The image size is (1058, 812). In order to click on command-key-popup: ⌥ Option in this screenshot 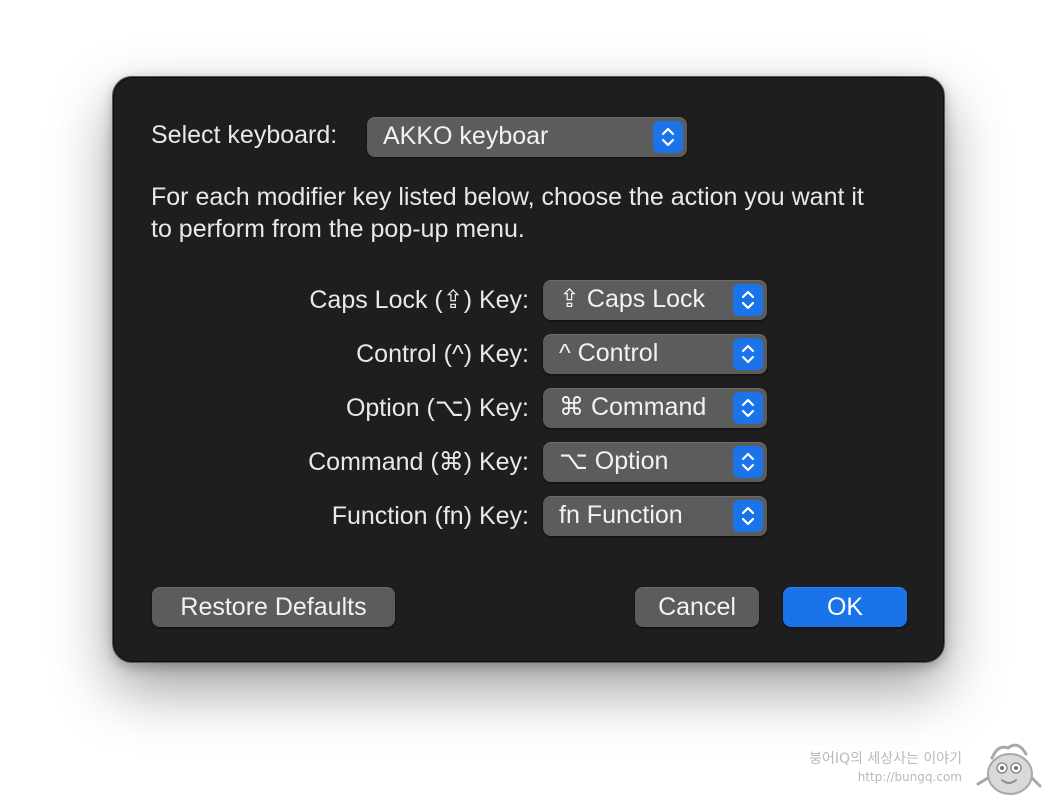, I will do `click(655, 462)`.